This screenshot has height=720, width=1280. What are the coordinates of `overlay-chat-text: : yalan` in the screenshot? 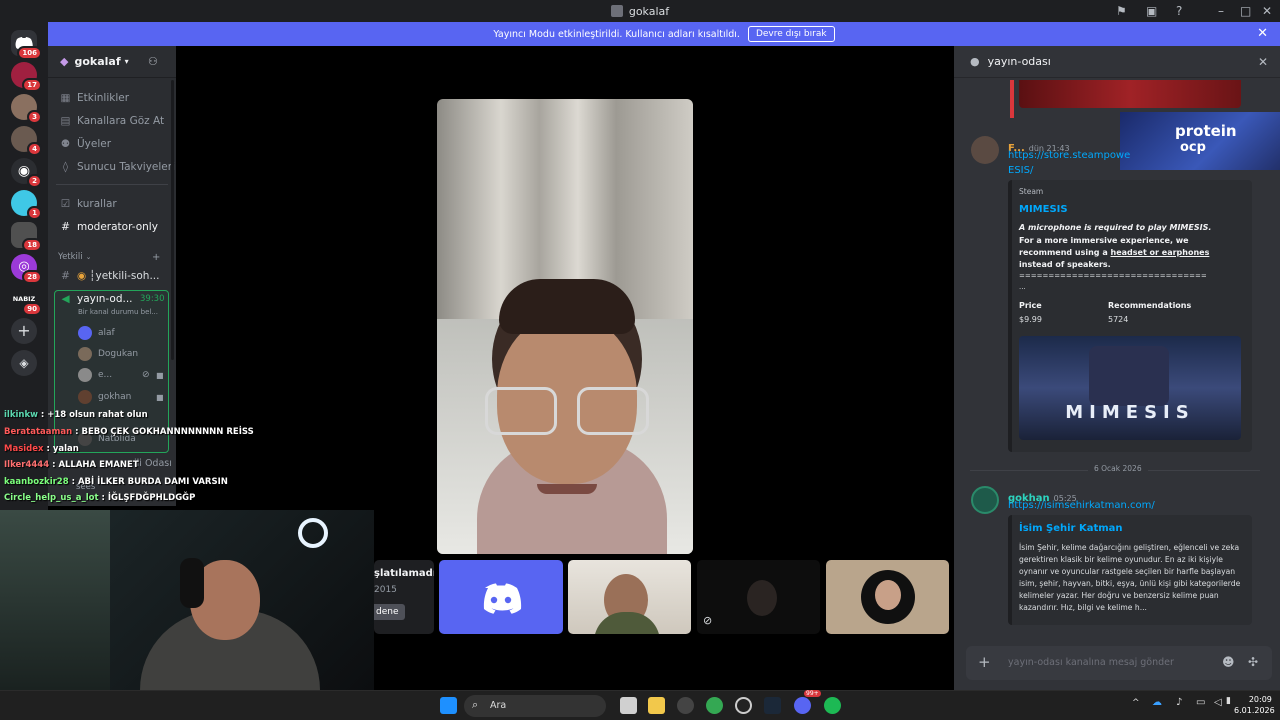 It's located at (61, 449).